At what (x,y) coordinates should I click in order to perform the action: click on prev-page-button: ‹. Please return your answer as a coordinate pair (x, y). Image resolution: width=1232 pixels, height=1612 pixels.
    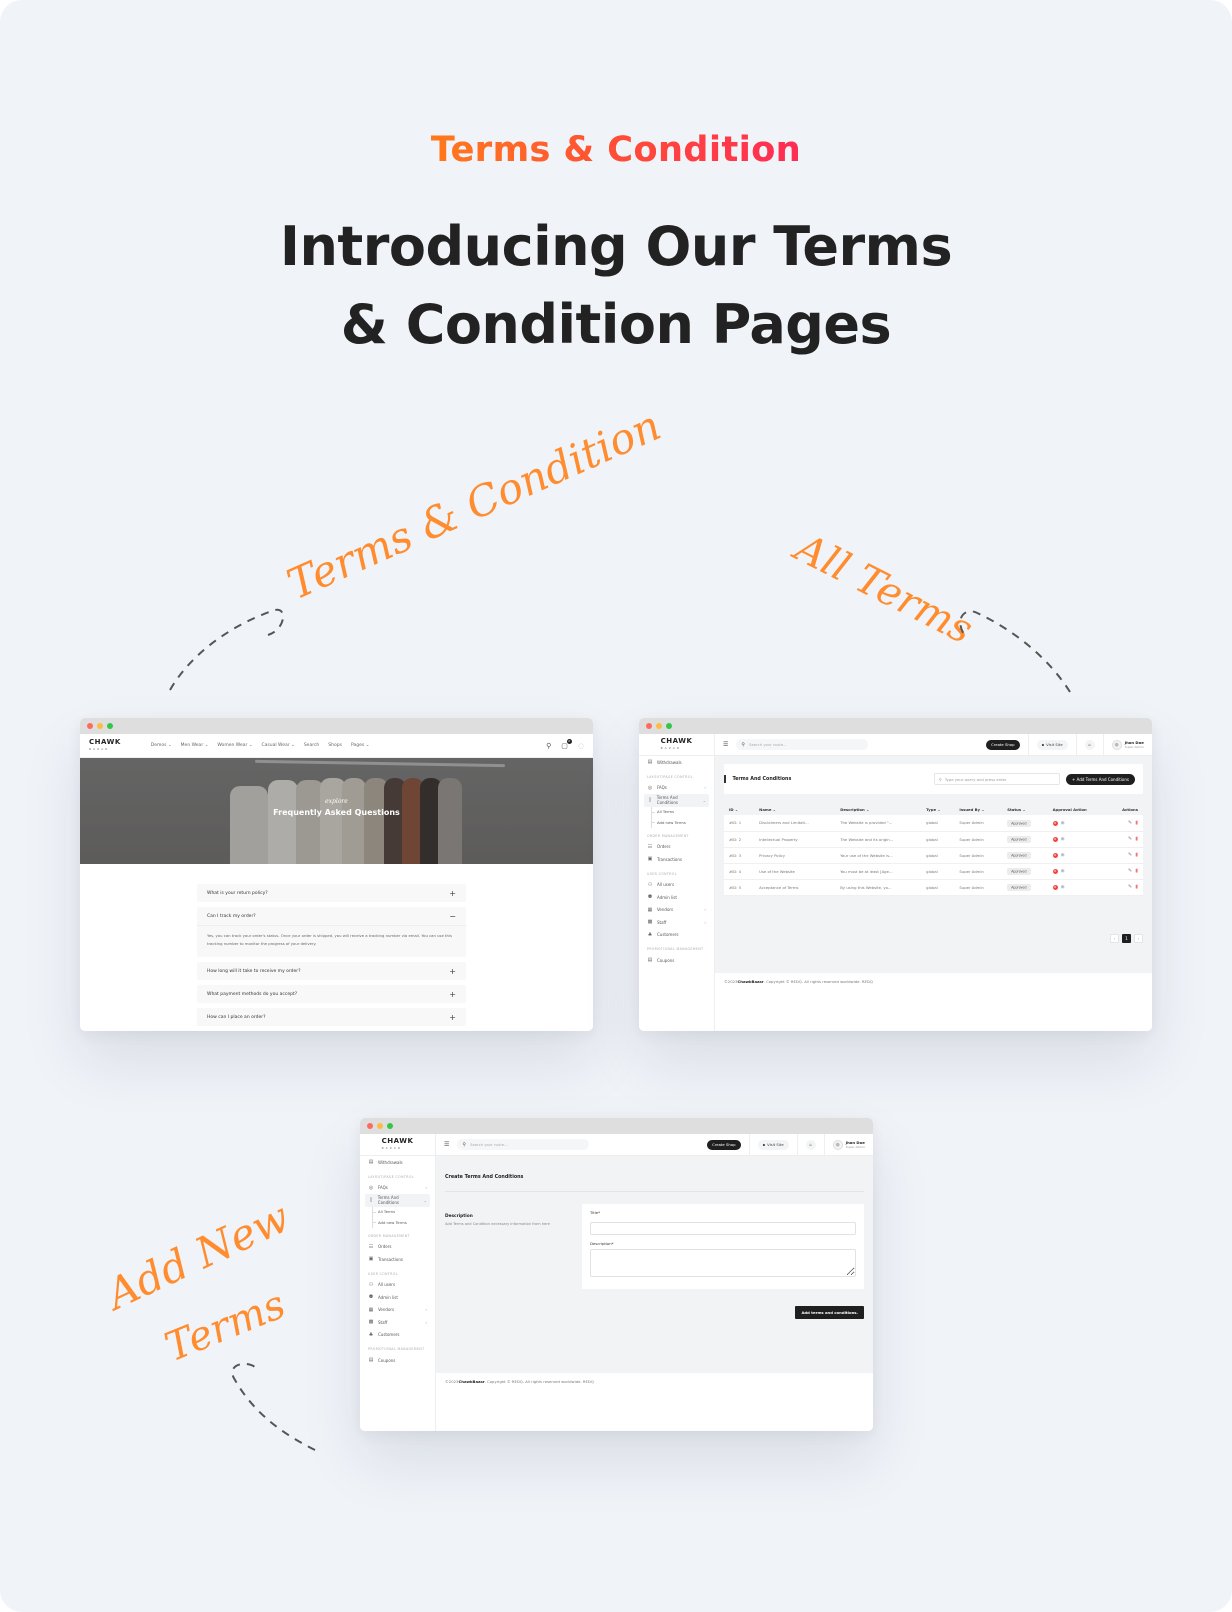
    Looking at the image, I should click on (1114, 938).